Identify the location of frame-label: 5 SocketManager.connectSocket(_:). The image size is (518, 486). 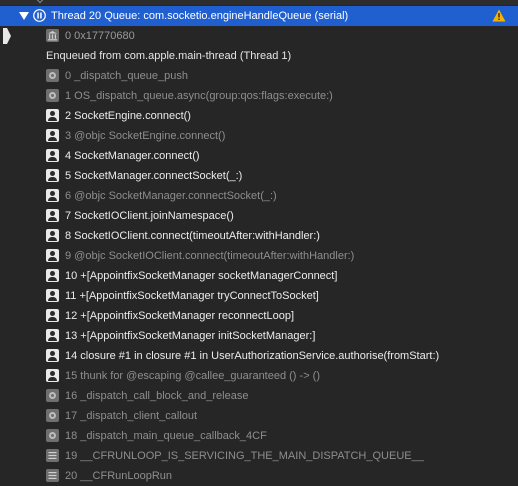
(154, 176).